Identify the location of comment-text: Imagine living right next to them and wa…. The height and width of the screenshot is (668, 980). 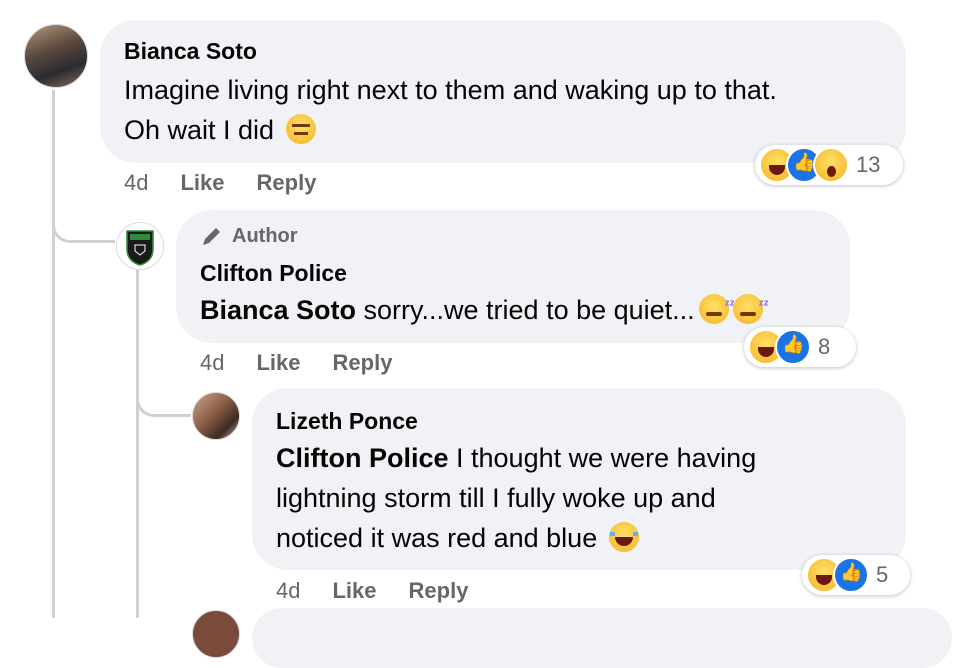
(450, 90).